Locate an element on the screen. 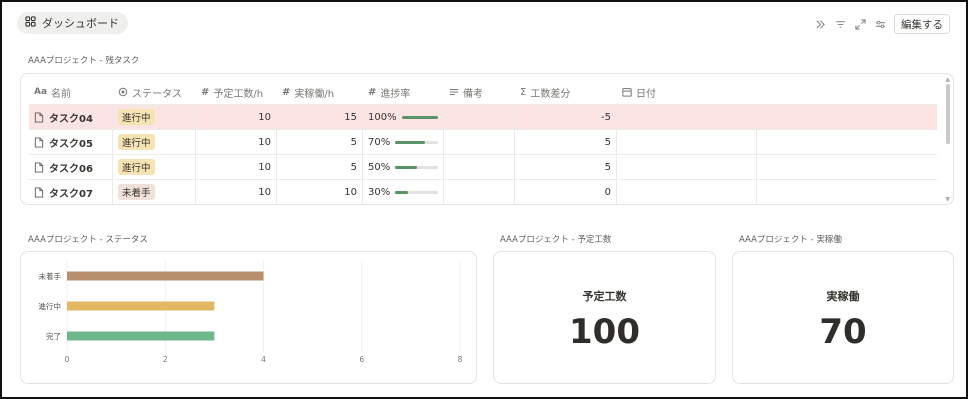  task-name: タスク06 is located at coordinates (71, 169).